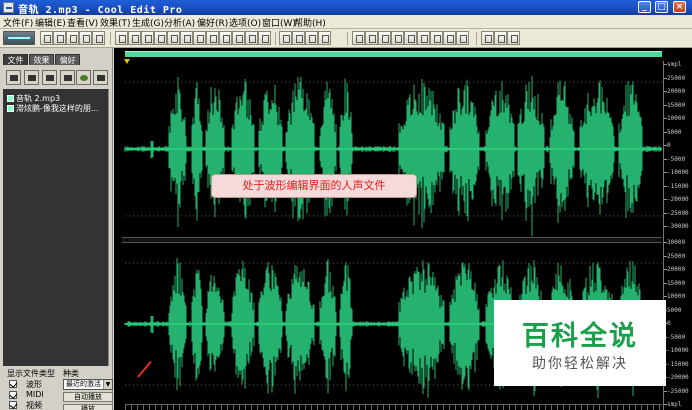 The width and height of the screenshot is (692, 410). I want to click on scale-top-label: smpl, so click(674, 64).